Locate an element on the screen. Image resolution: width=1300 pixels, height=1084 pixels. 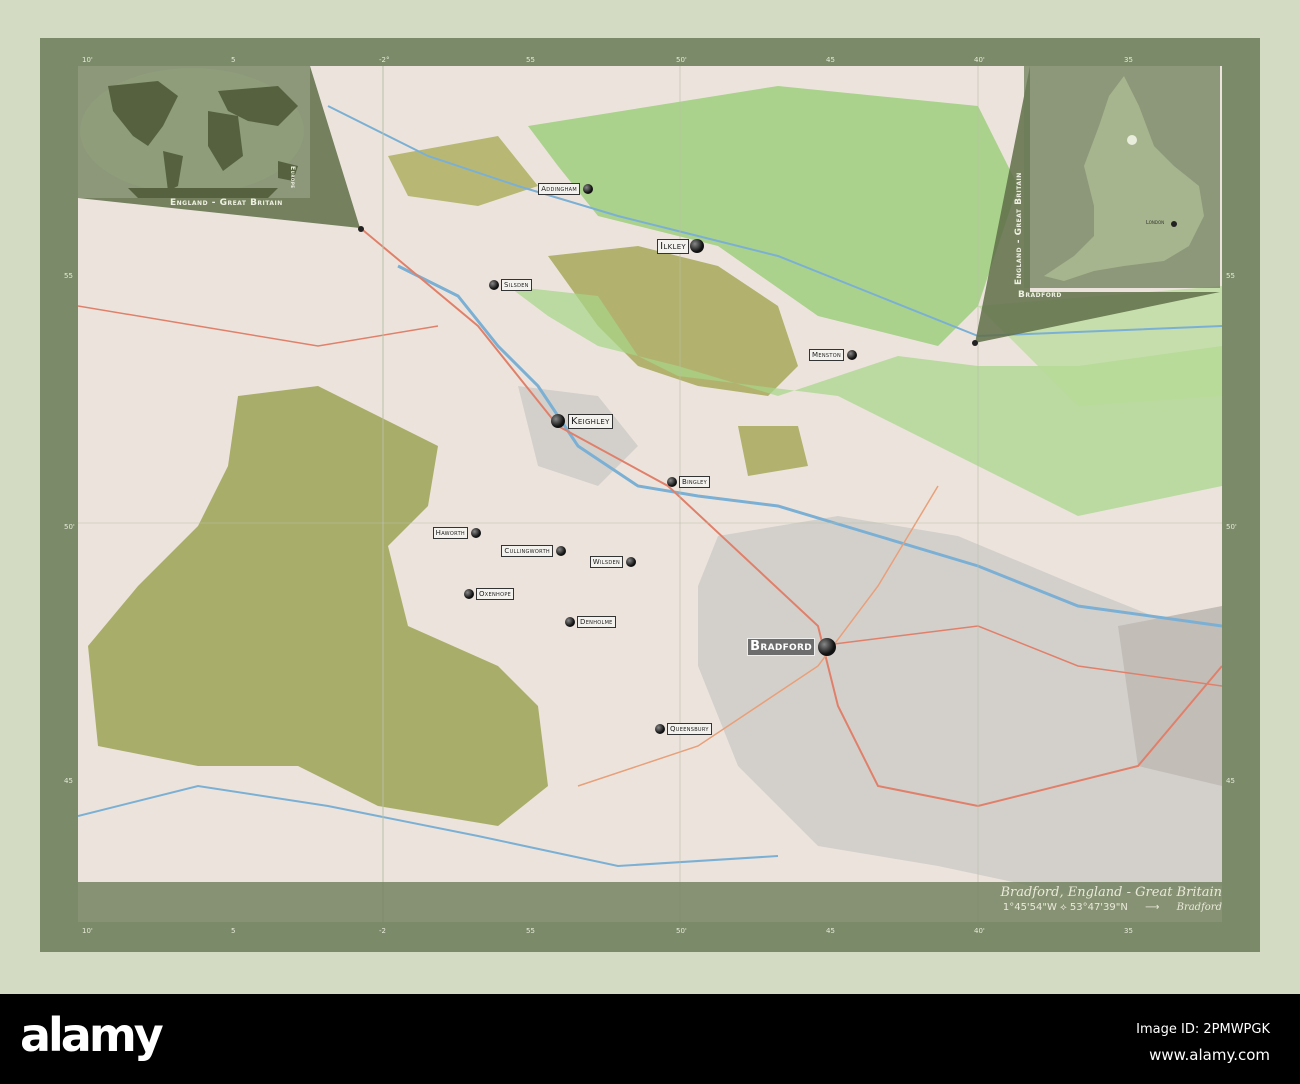
tick-label-bottom: 10' is located at coordinates (87, 931).